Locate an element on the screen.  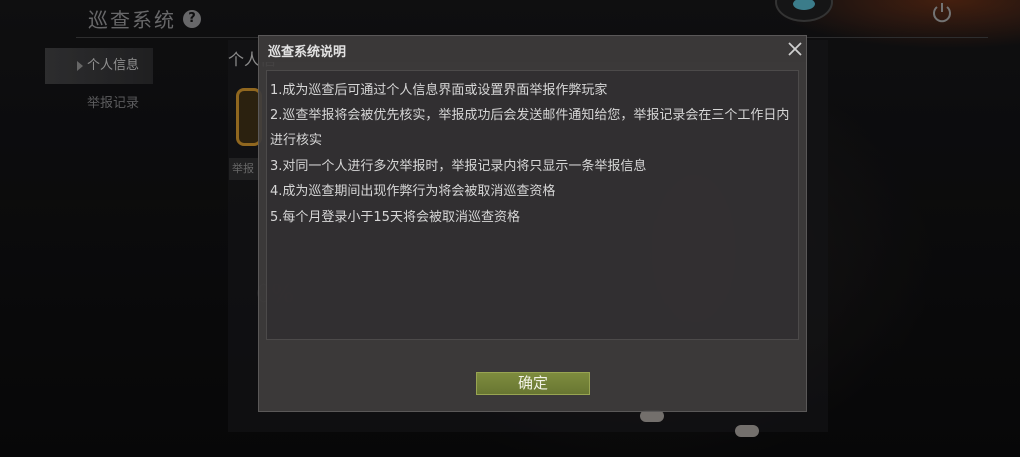
dialog-header: 巡查系统说明 is located at coordinates (532, 49).